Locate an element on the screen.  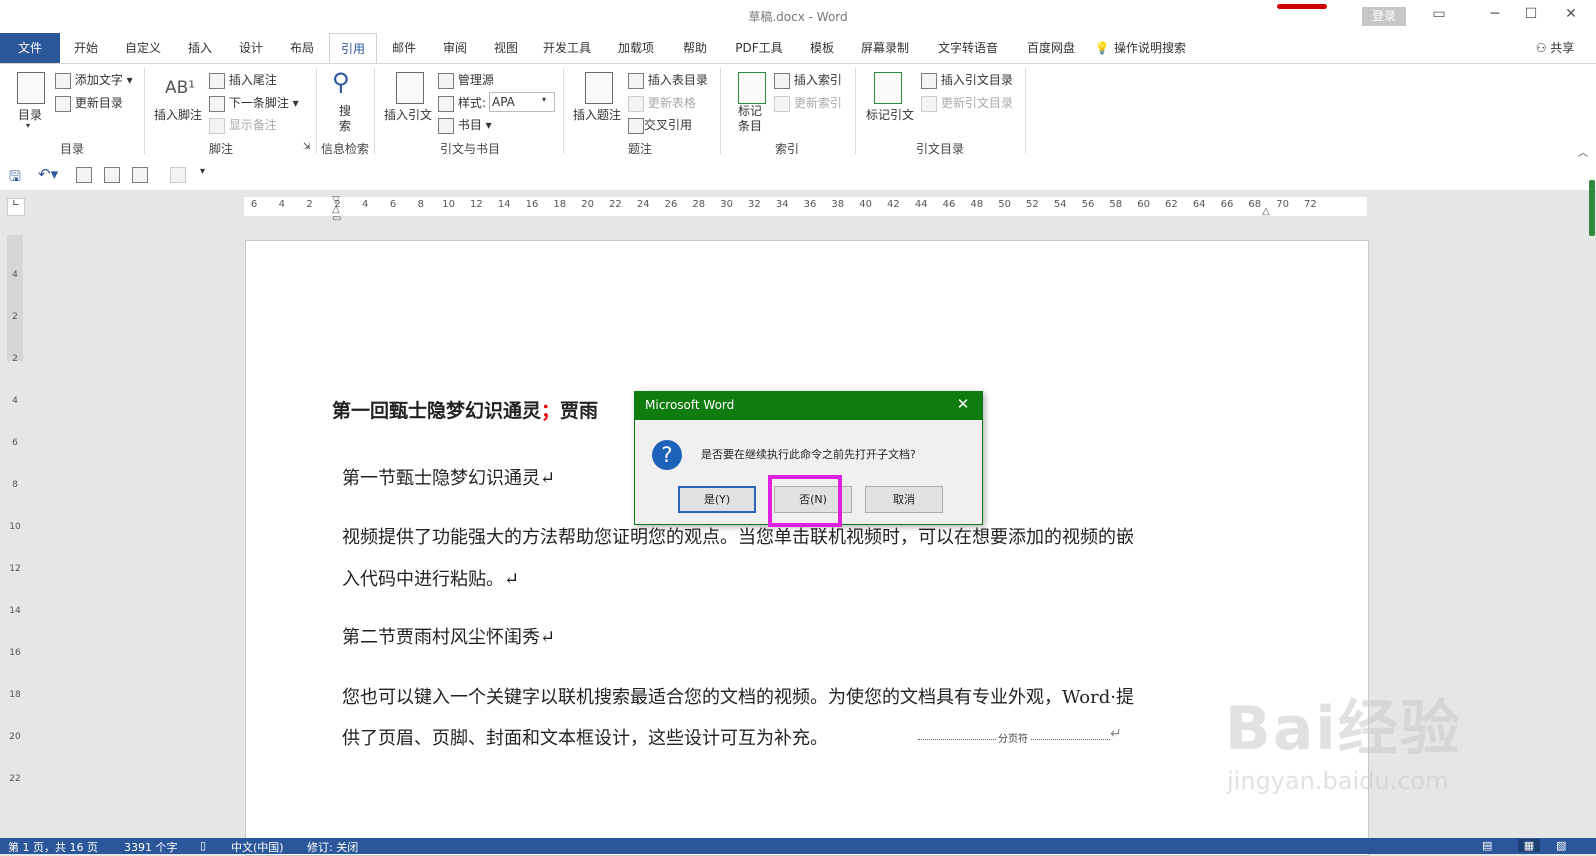
manage-sources-button: 管理源 is located at coordinates (466, 80).